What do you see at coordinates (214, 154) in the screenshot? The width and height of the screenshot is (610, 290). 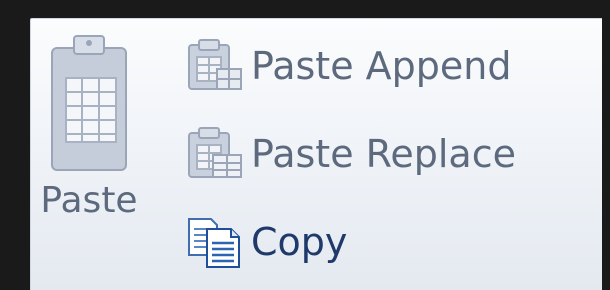 I see `paste-replace-icon` at bounding box center [214, 154].